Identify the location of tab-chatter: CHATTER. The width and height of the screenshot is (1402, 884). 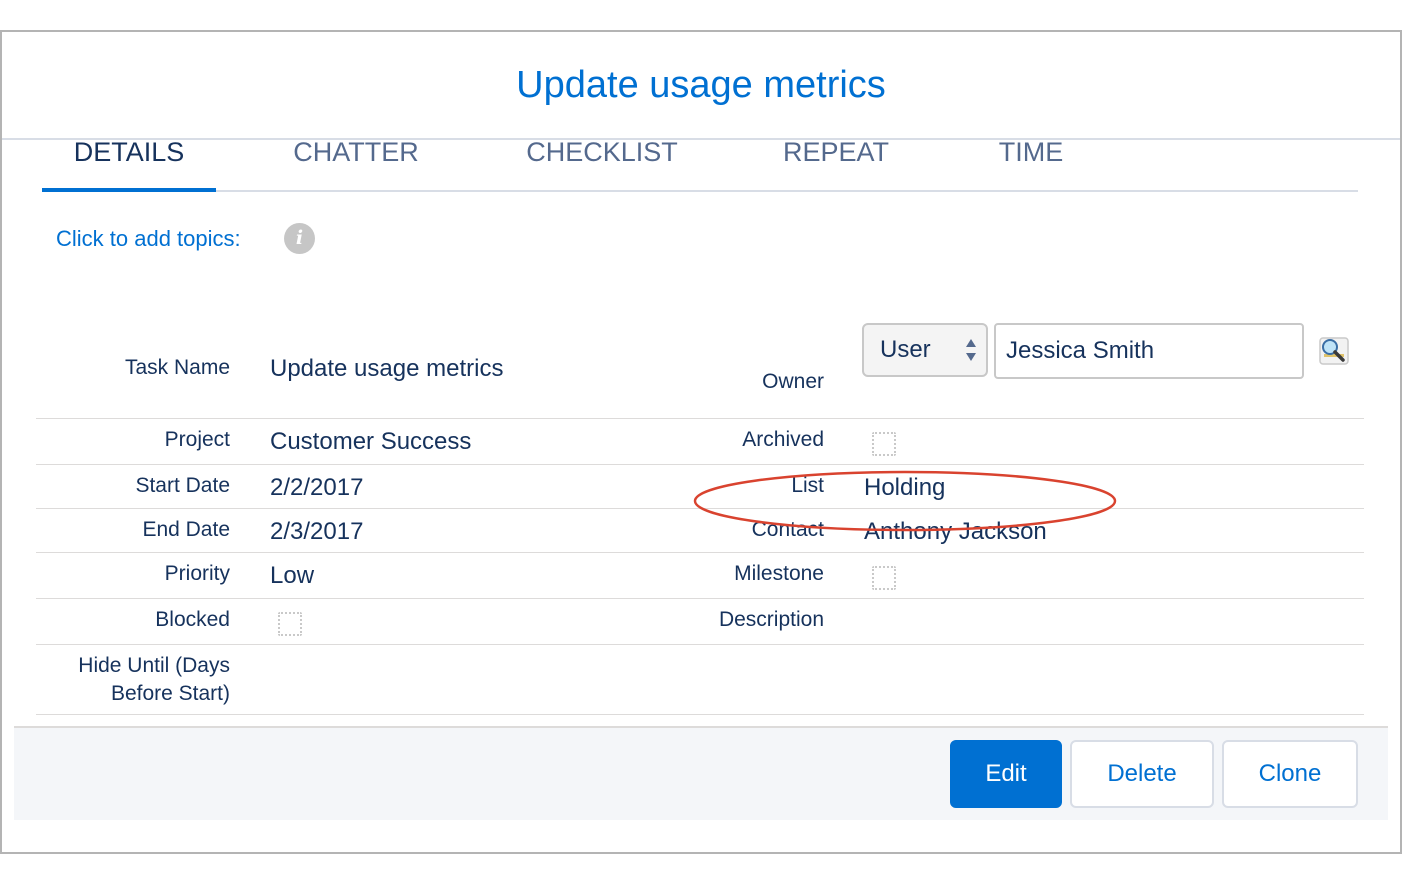
(356, 154).